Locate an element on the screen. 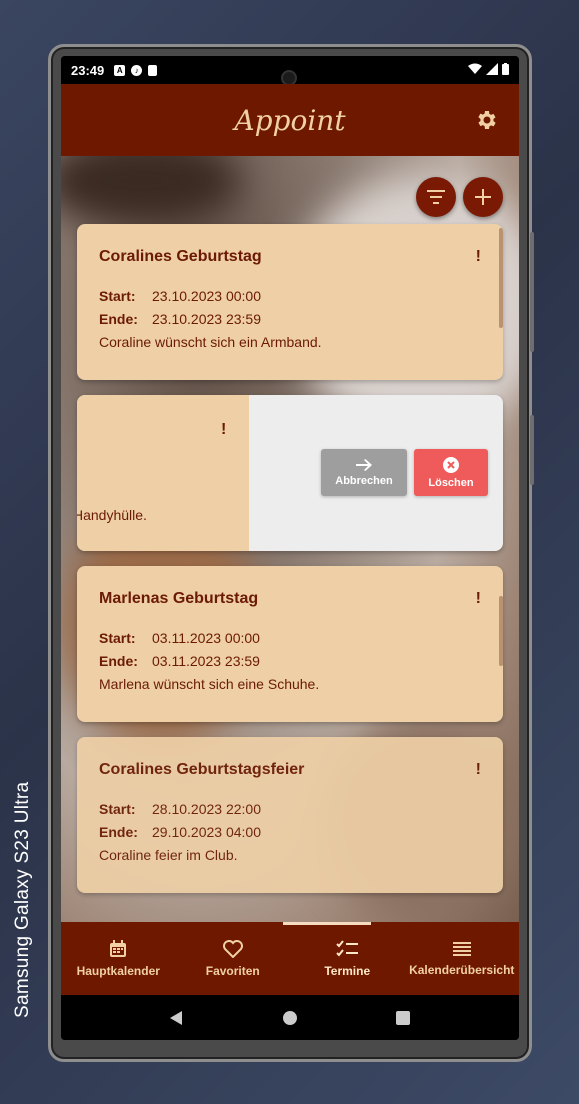 The image size is (579, 1104). filter-icon is located at coordinates (436, 197).